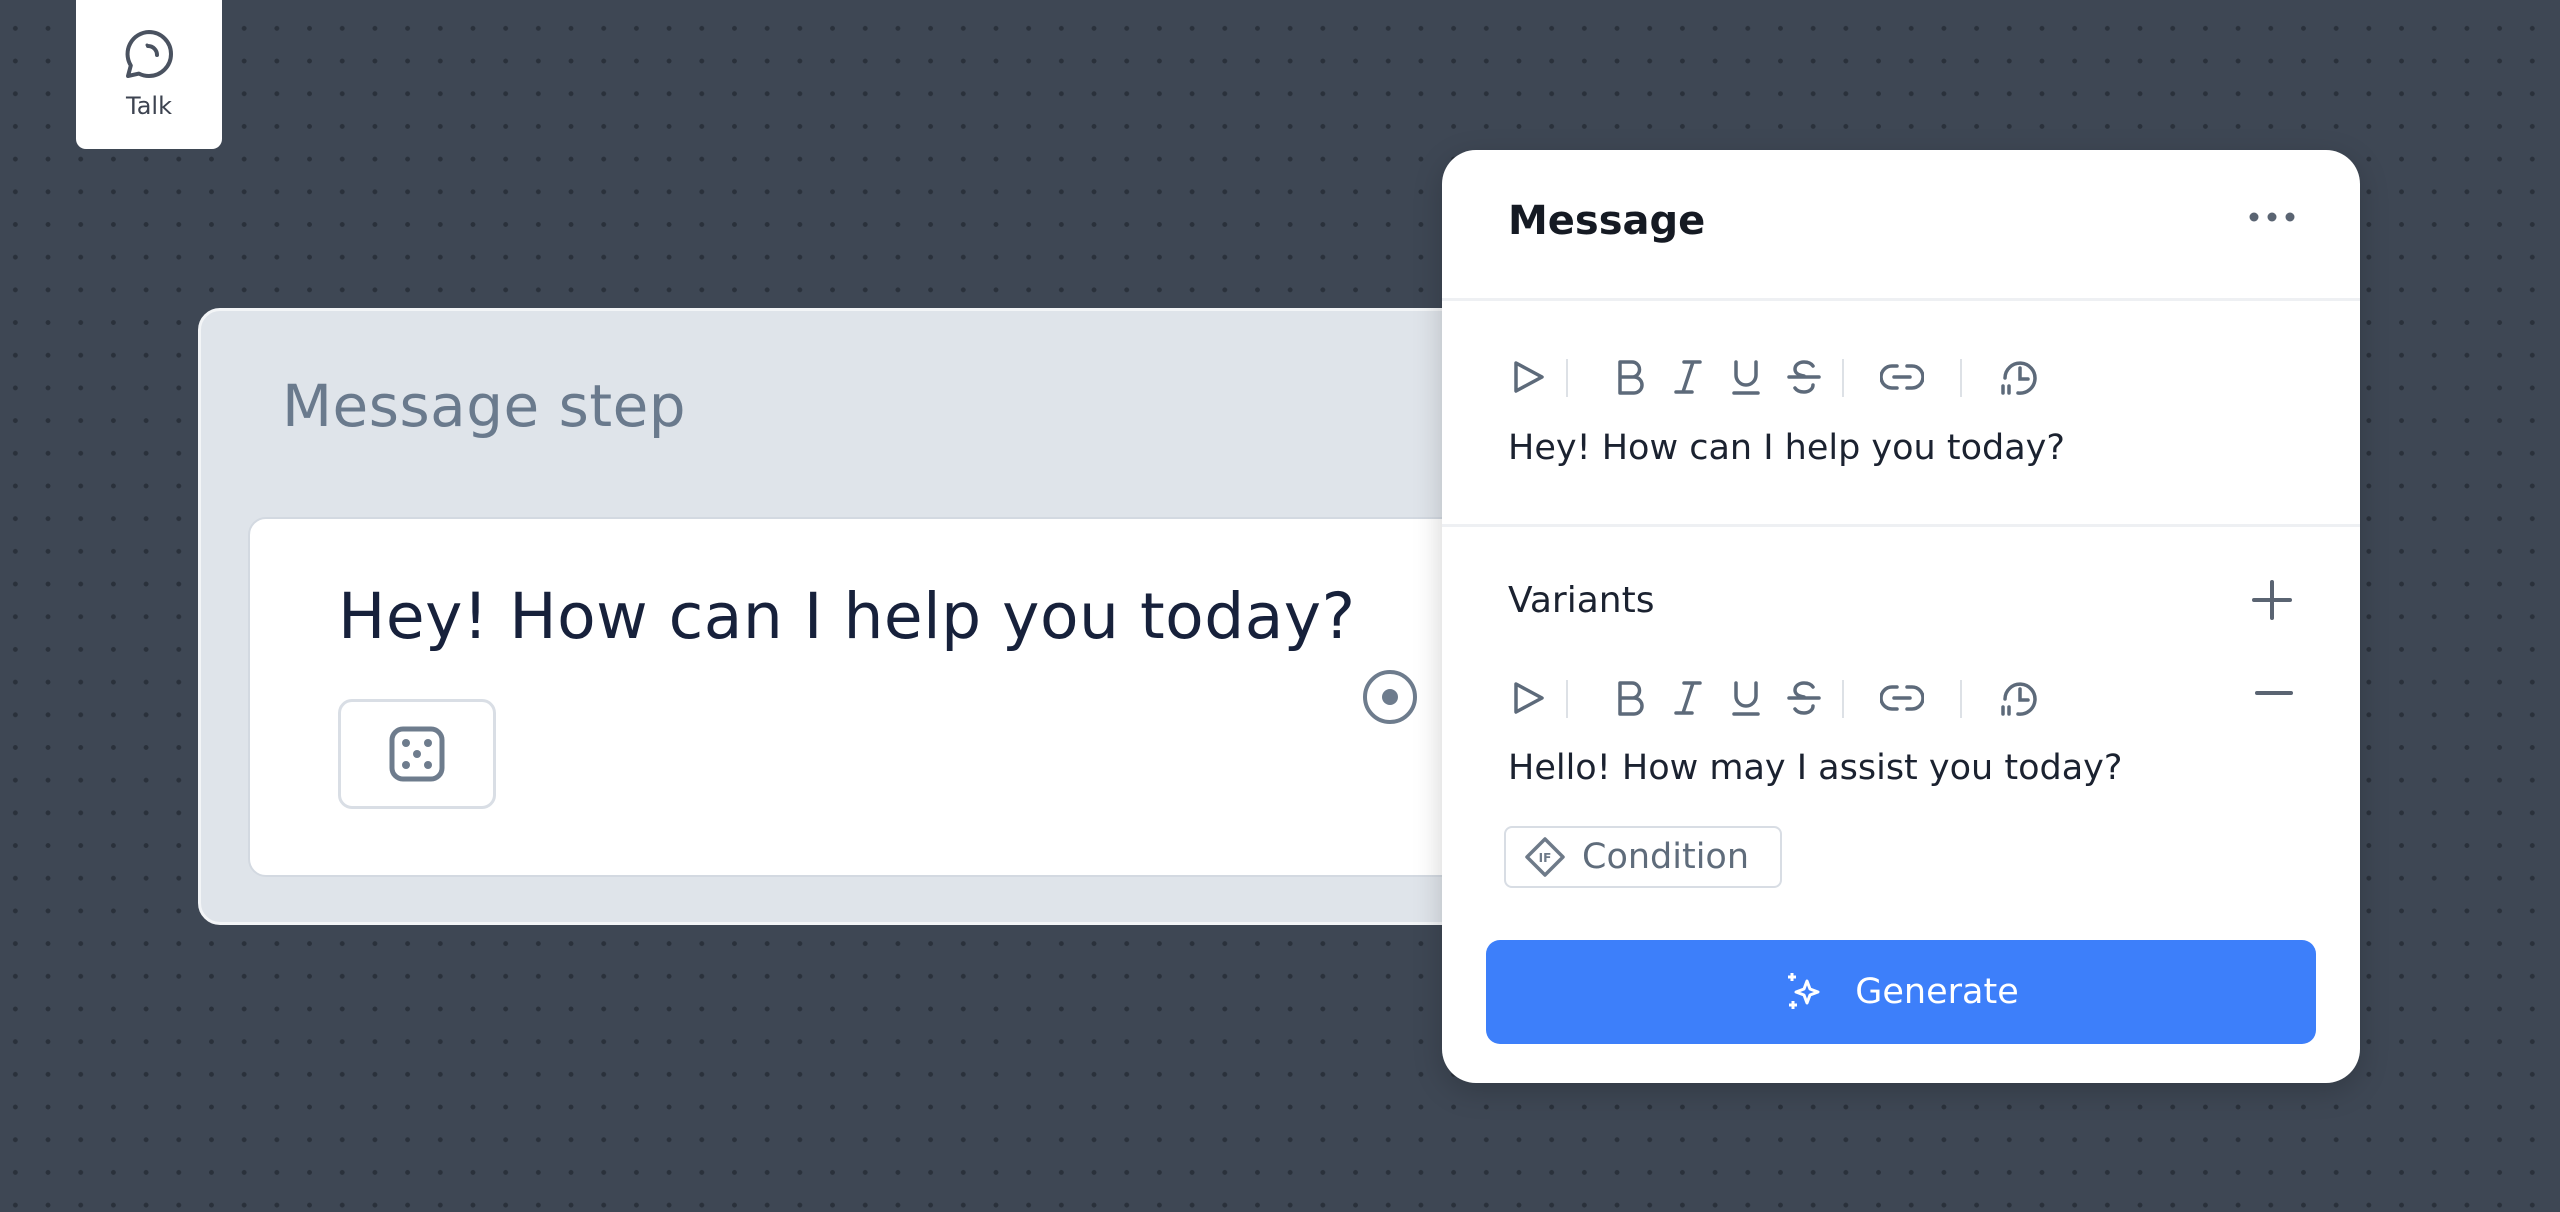 The image size is (2560, 1212). I want to click on plus-icon, so click(2272, 600).